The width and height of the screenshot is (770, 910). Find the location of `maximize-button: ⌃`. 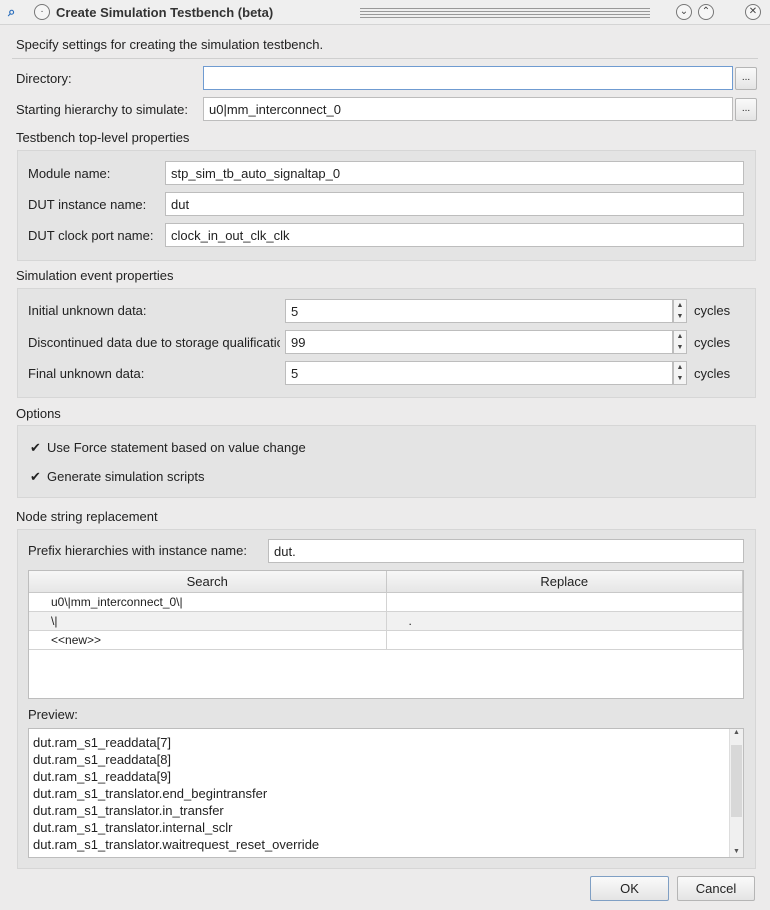

maximize-button: ⌃ is located at coordinates (706, 12).